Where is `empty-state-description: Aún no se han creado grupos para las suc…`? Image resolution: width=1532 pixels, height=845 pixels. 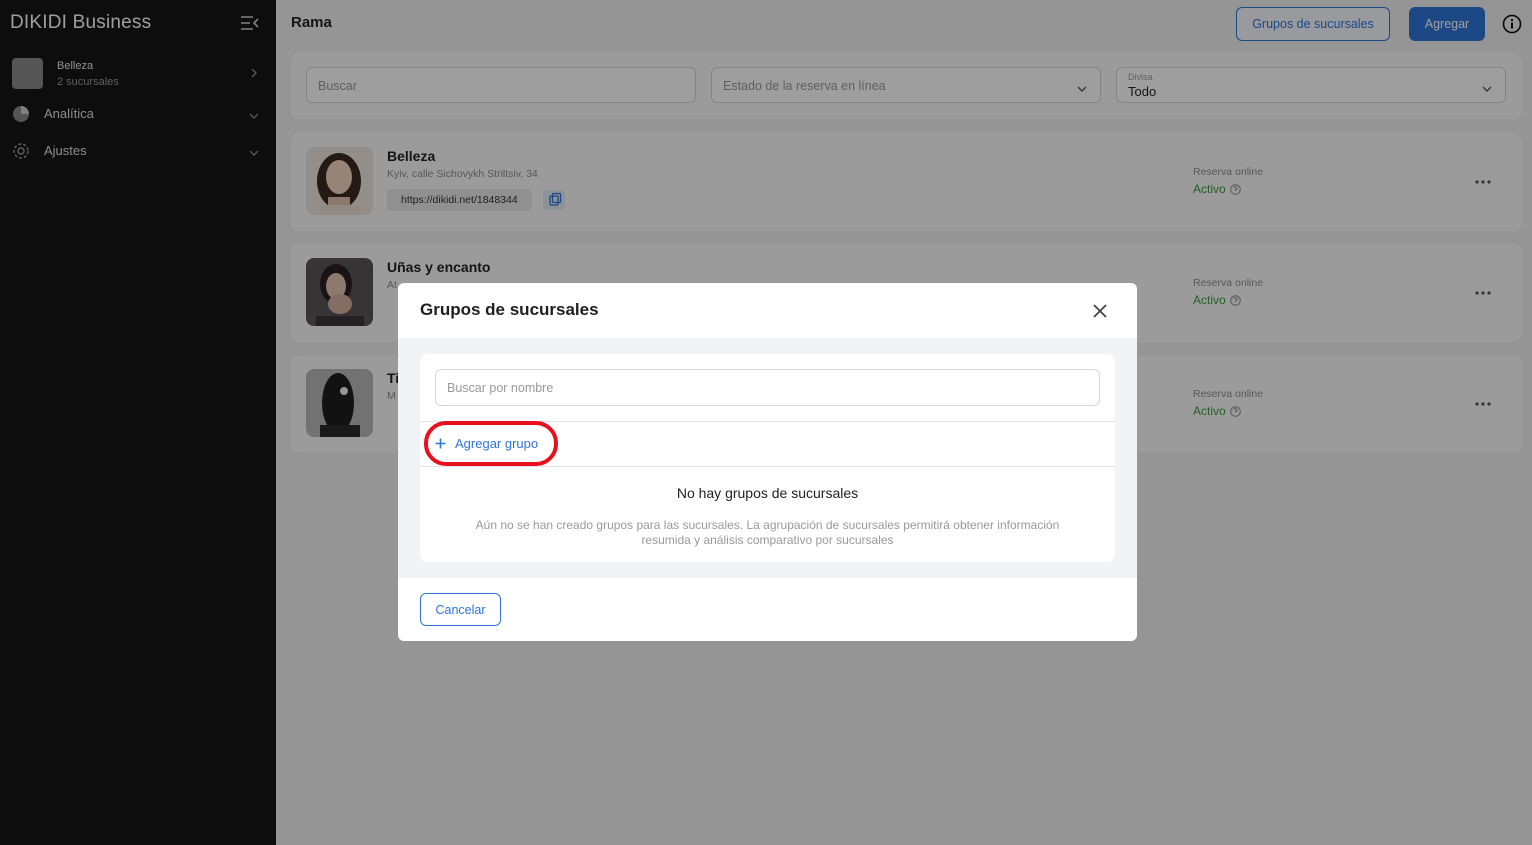
empty-state-description: Aún no se han creado grupos para las suc… is located at coordinates (767, 532).